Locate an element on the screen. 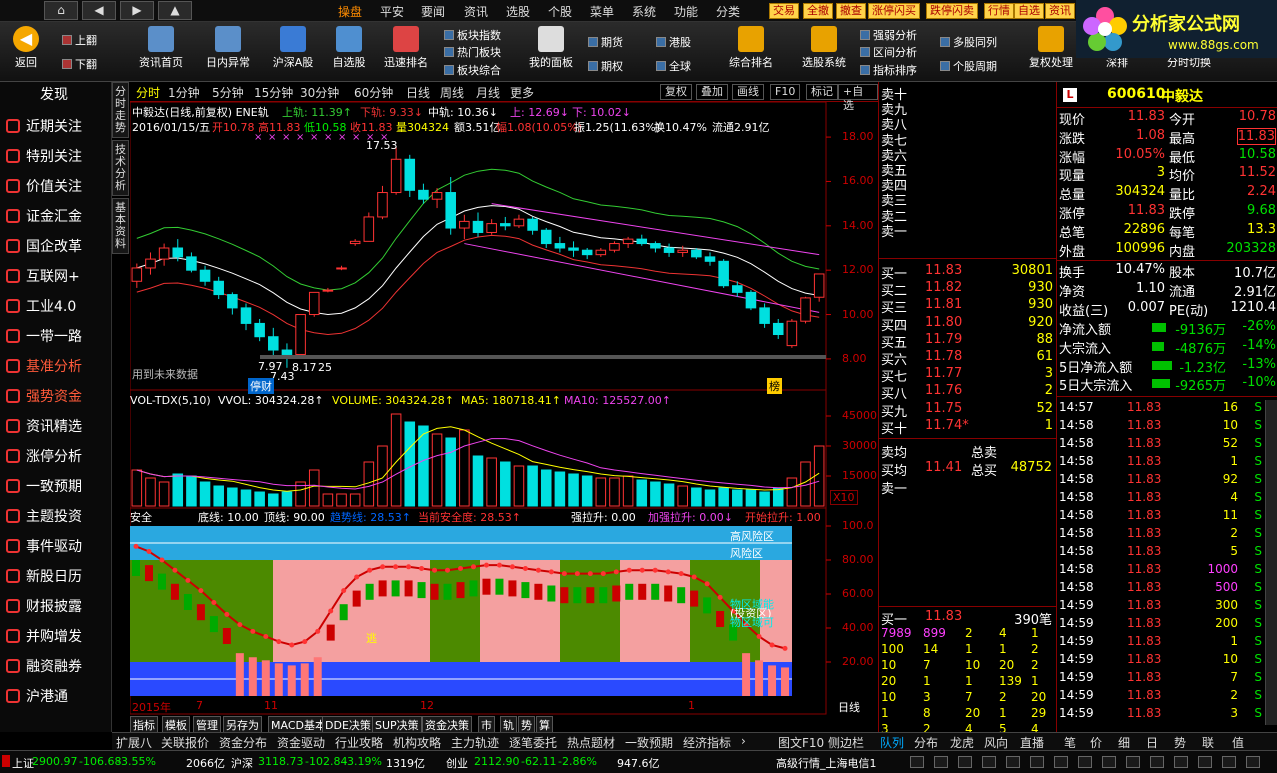  toolbar-button: 自选股 is located at coordinates (349, 48).